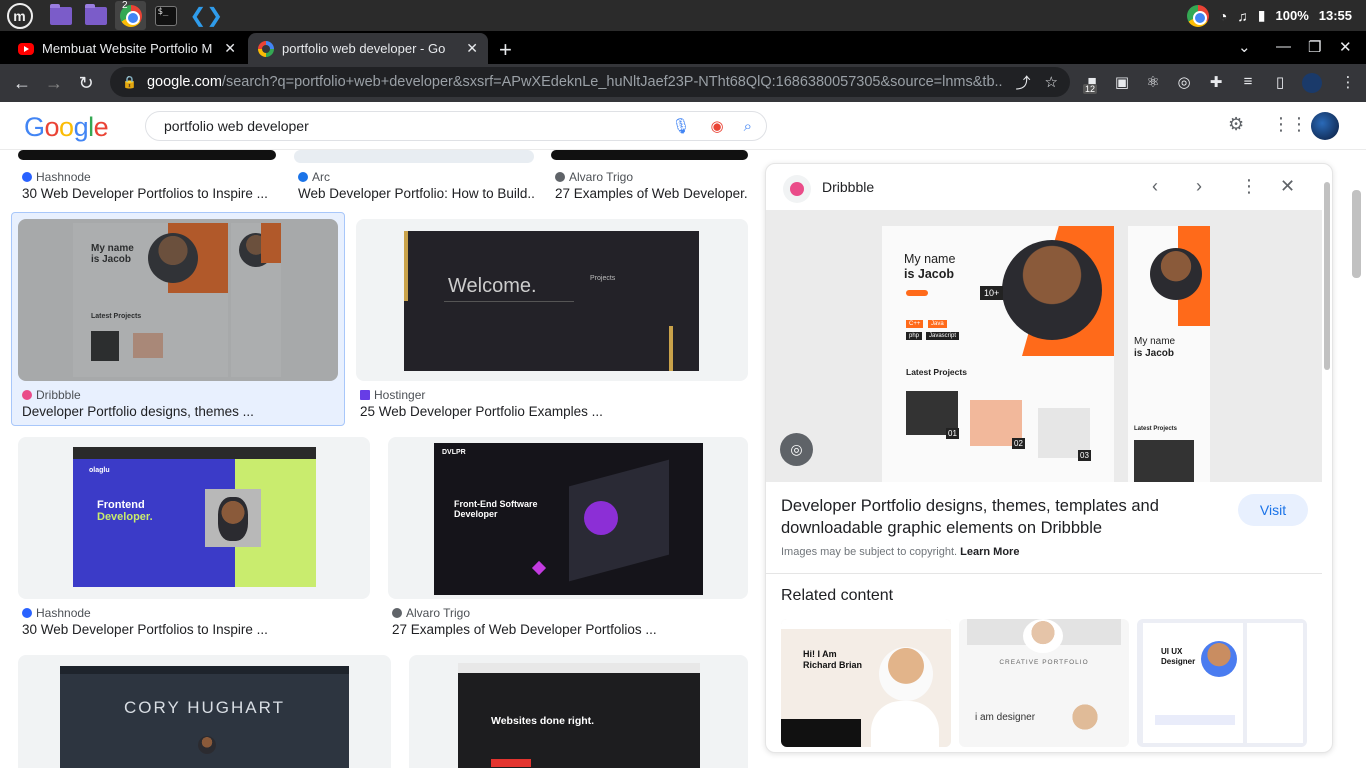 The height and width of the screenshot is (768, 1366). Describe the element at coordinates (408, 126) in the screenshot. I see `search-input` at that location.